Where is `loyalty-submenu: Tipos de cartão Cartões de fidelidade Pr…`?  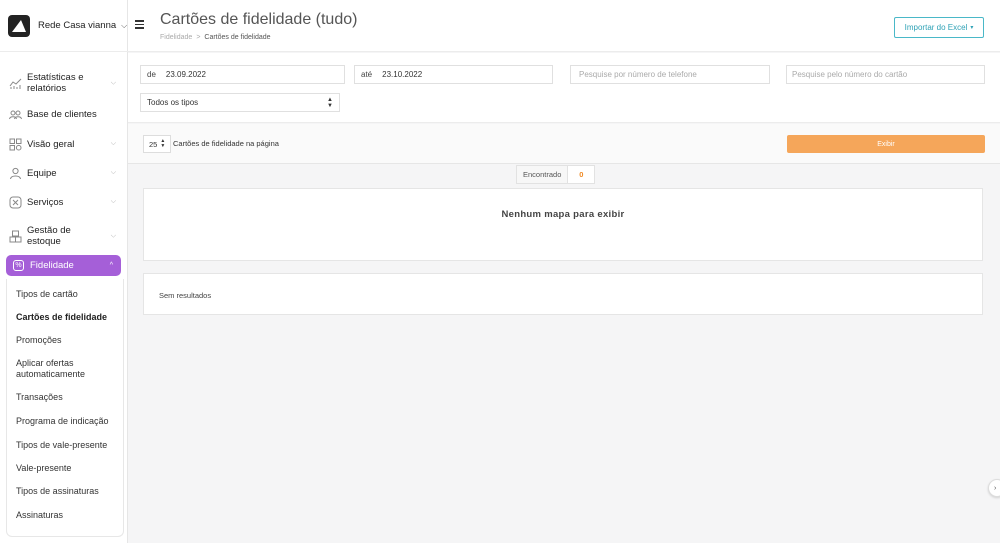
loyalty-submenu: Tipos de cartão Cartões de fidelidade Pr… is located at coordinates (65, 408).